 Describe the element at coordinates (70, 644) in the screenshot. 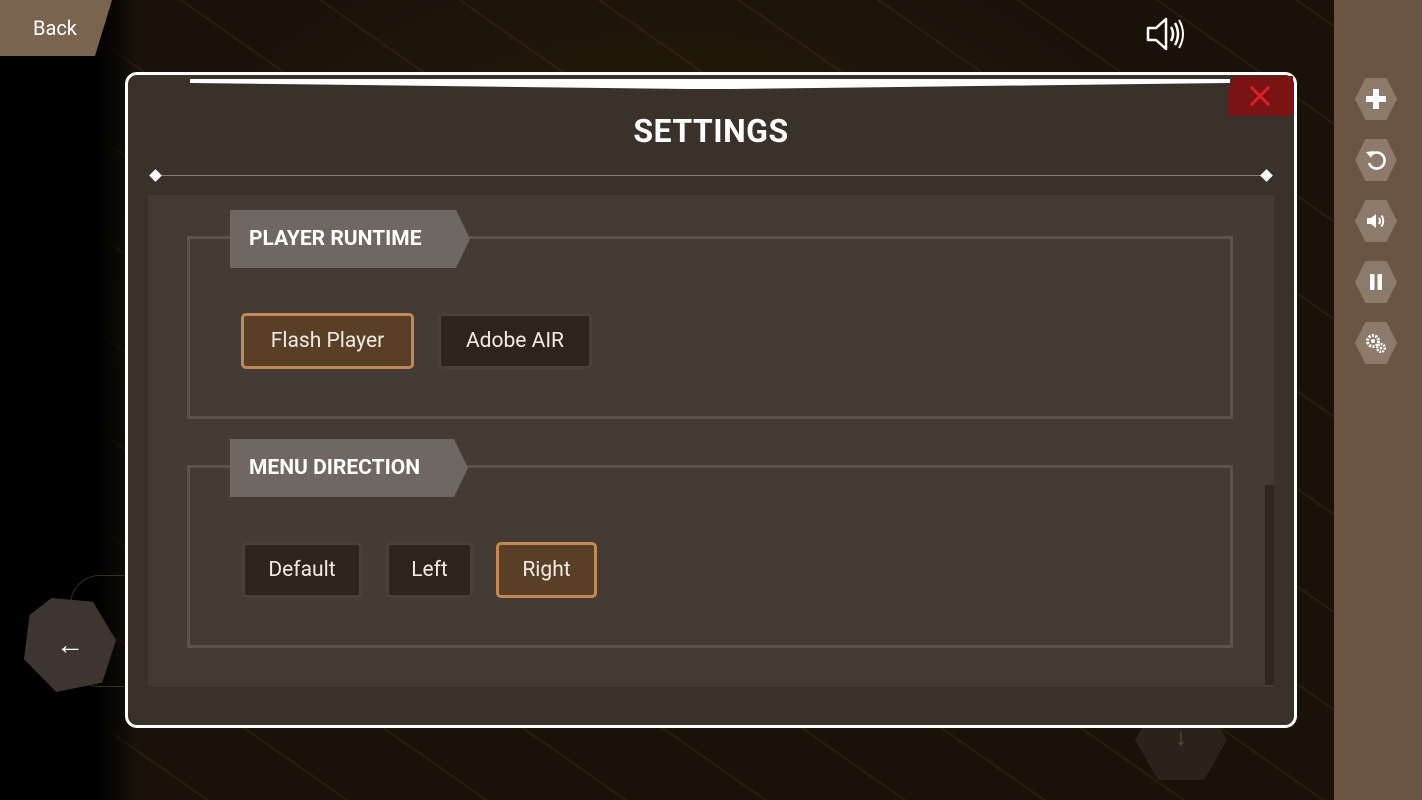

I see `arrow-left-icon: ←` at that location.